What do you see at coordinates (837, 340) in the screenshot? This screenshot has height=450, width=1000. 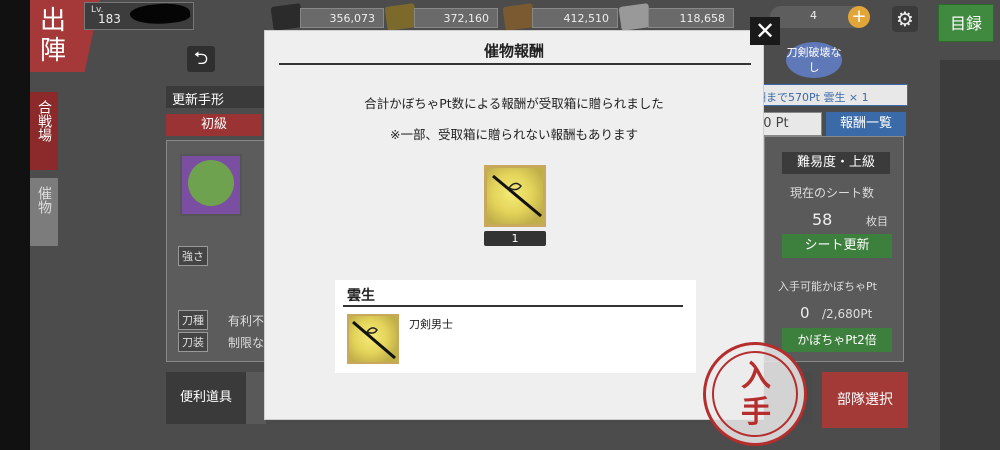 I see `pt-double-button: かぼちゃPt2倍` at bounding box center [837, 340].